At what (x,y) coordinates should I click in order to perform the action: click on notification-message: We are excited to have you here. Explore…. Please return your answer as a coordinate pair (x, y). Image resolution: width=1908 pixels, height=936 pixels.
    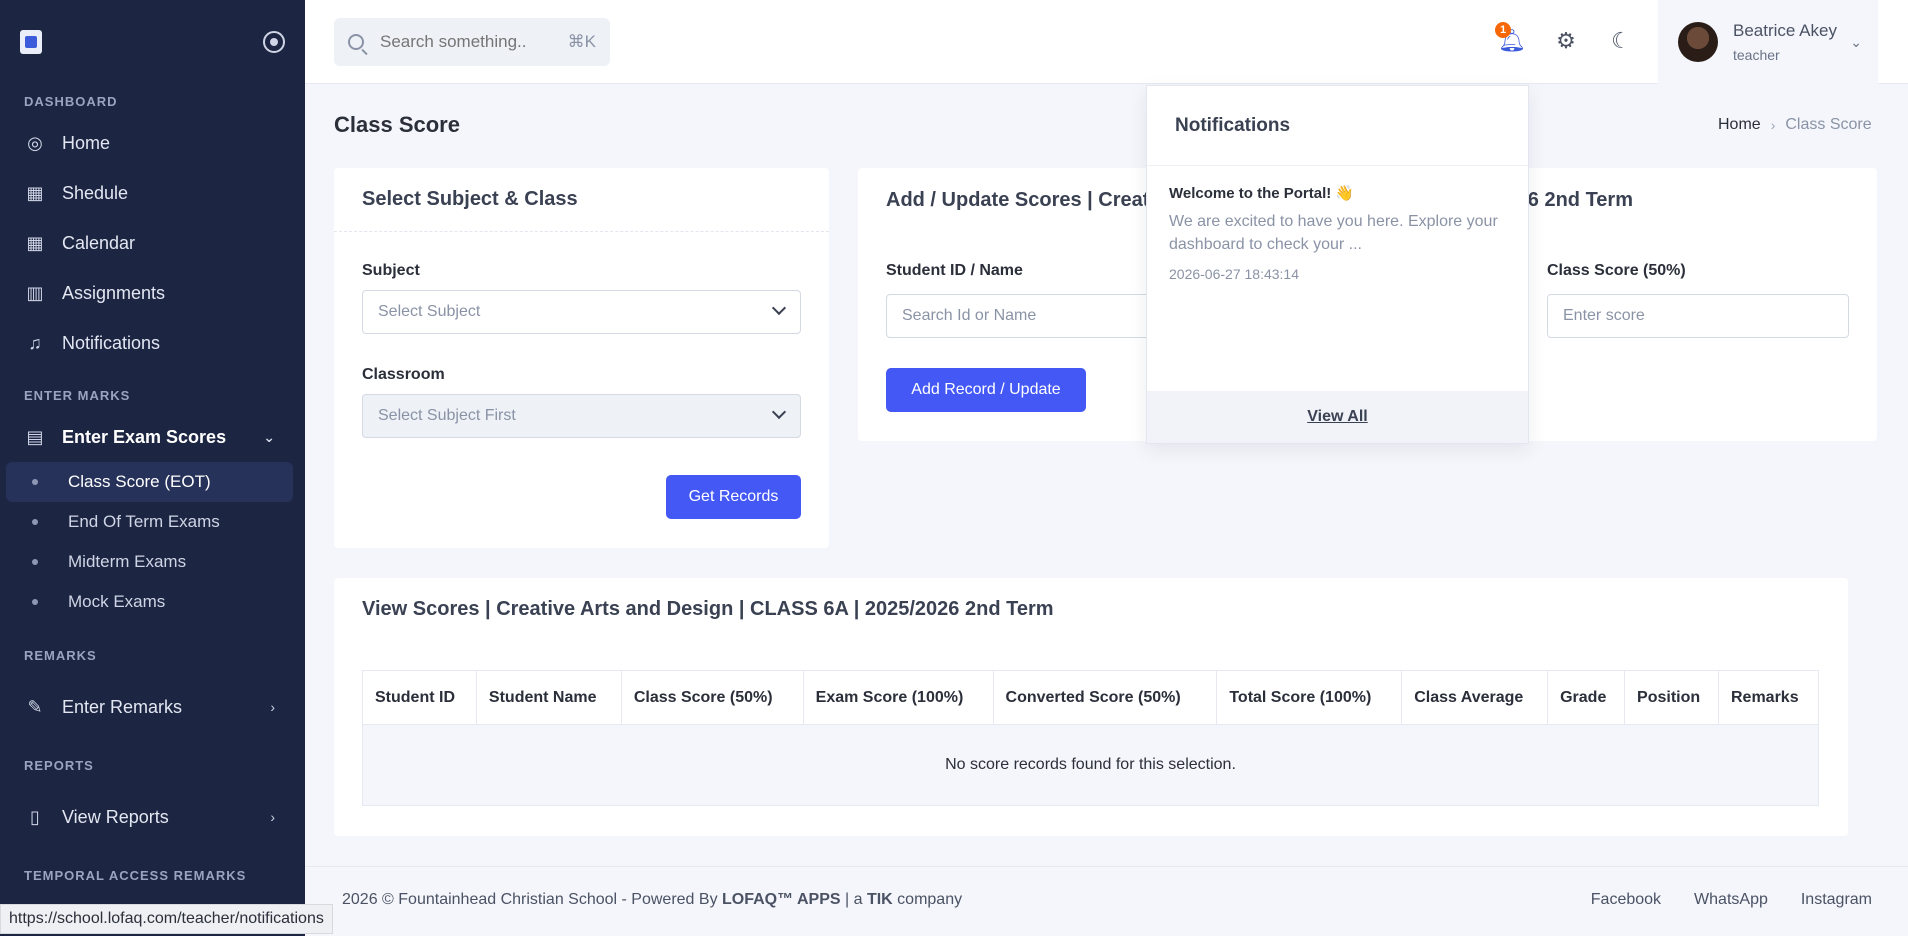
    Looking at the image, I should click on (1333, 233).